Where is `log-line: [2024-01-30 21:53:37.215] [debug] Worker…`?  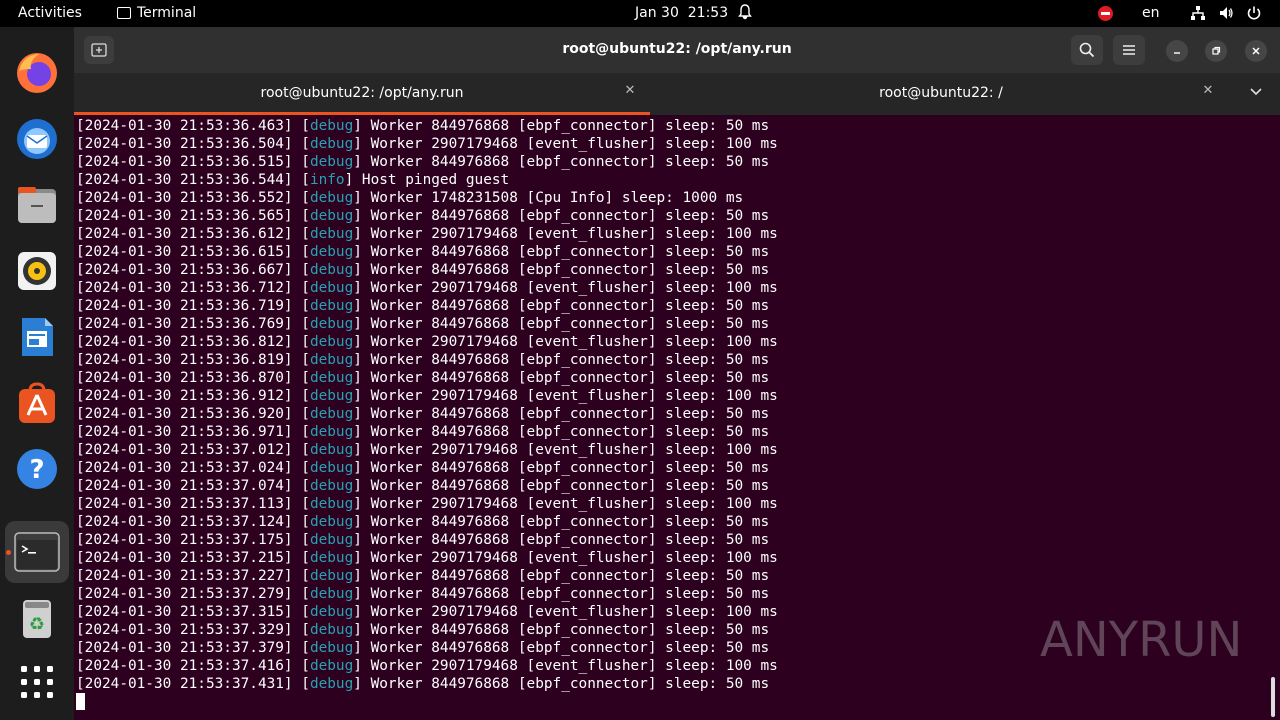 log-line: [2024-01-30 21:53:37.215] [debug] Worker… is located at coordinates (427, 558).